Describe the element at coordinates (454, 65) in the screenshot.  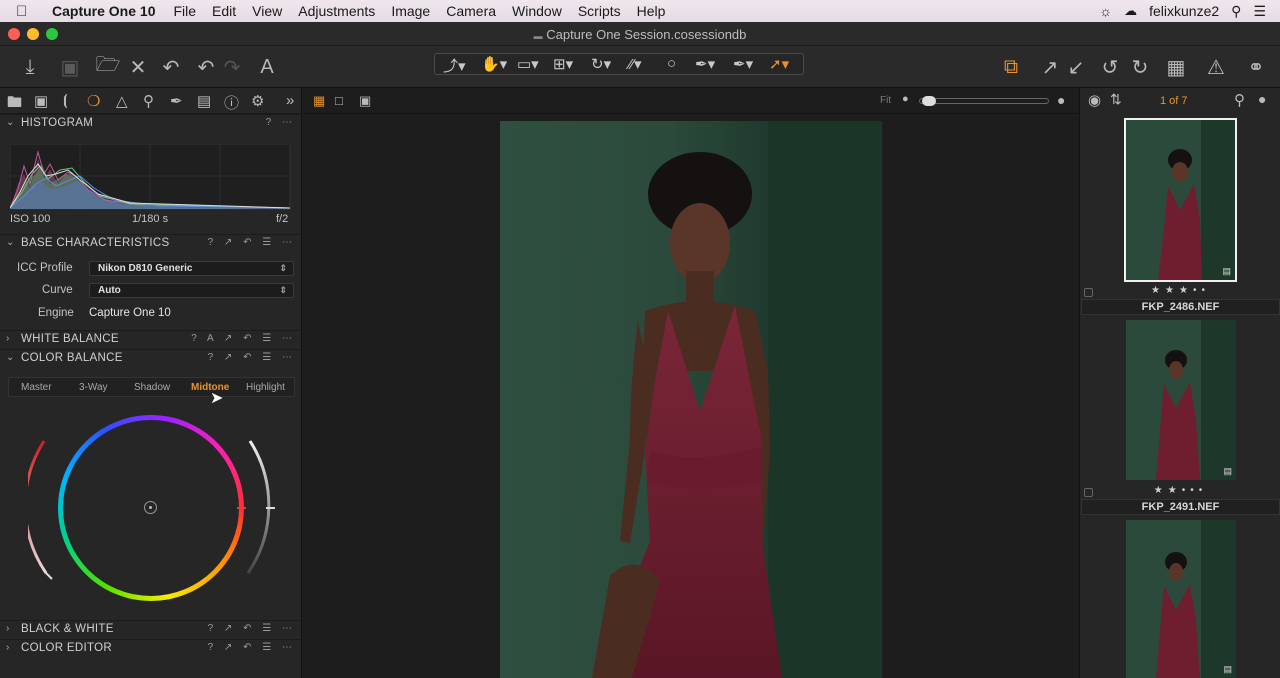
I see `select-tool-icon: ⤴▾` at that location.